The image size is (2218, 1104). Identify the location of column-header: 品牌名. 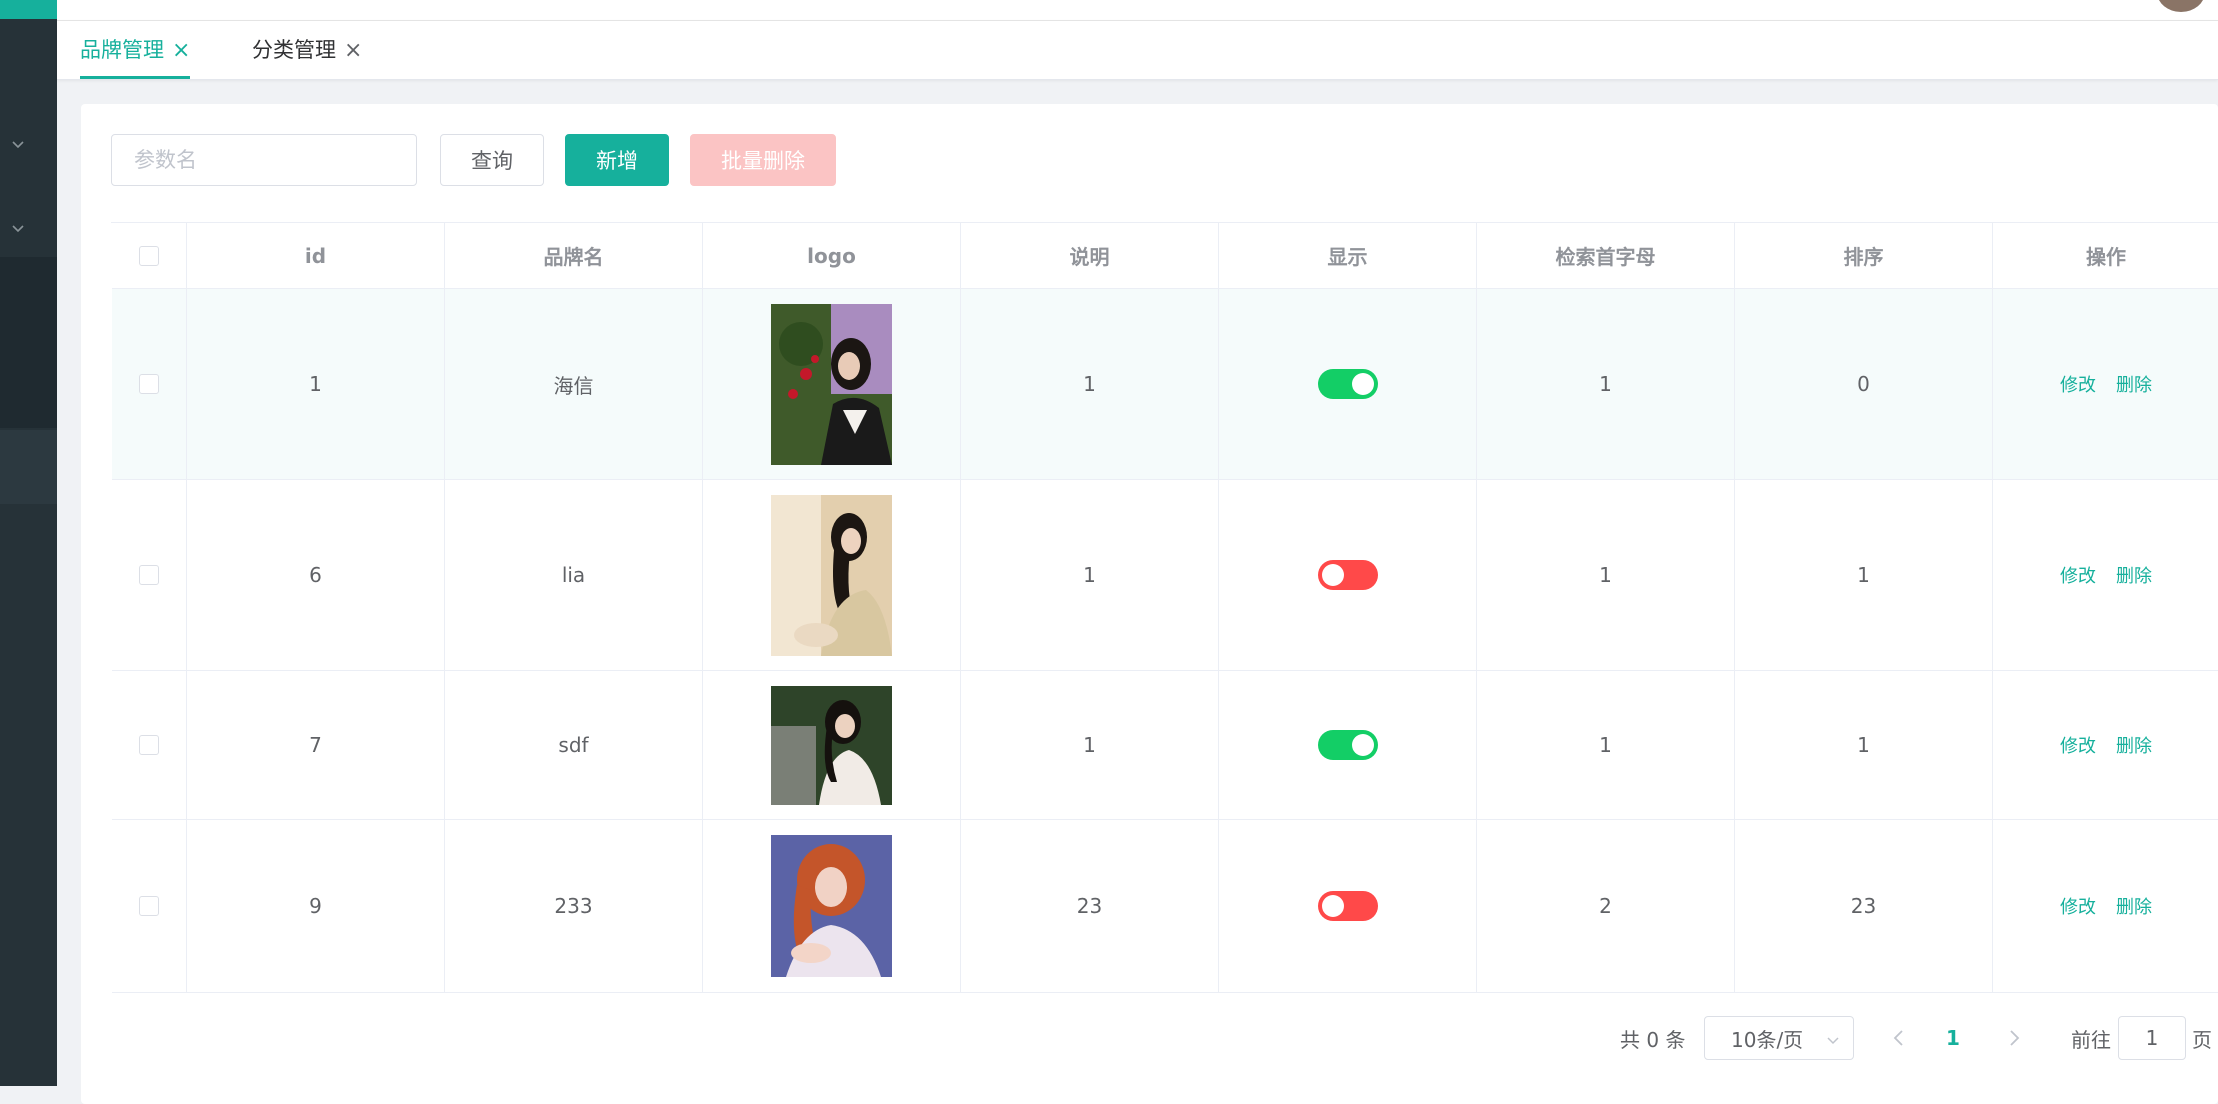
(574, 255).